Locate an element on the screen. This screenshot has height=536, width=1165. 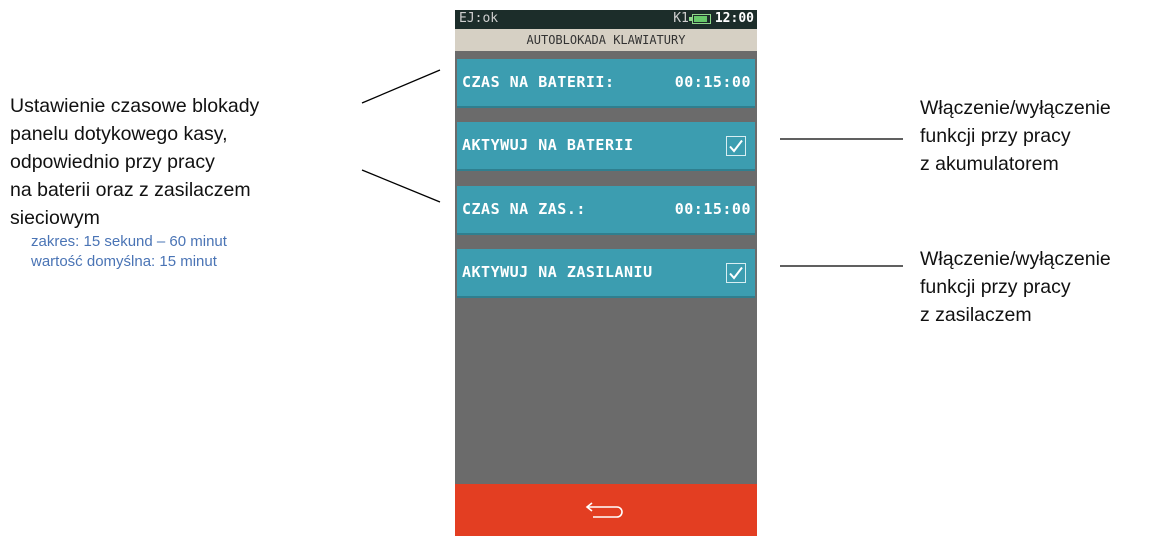
back-button is located at coordinates (606, 510).